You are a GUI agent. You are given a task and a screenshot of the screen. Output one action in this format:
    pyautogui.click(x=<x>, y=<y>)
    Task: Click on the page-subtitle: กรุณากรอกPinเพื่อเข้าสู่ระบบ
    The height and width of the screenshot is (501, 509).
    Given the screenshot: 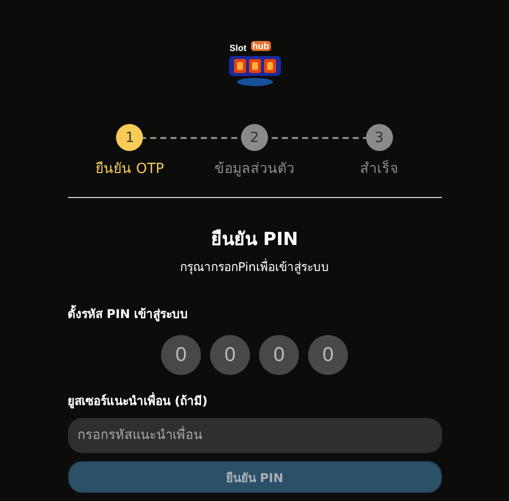 What is the action you would take?
    pyautogui.click(x=254, y=267)
    